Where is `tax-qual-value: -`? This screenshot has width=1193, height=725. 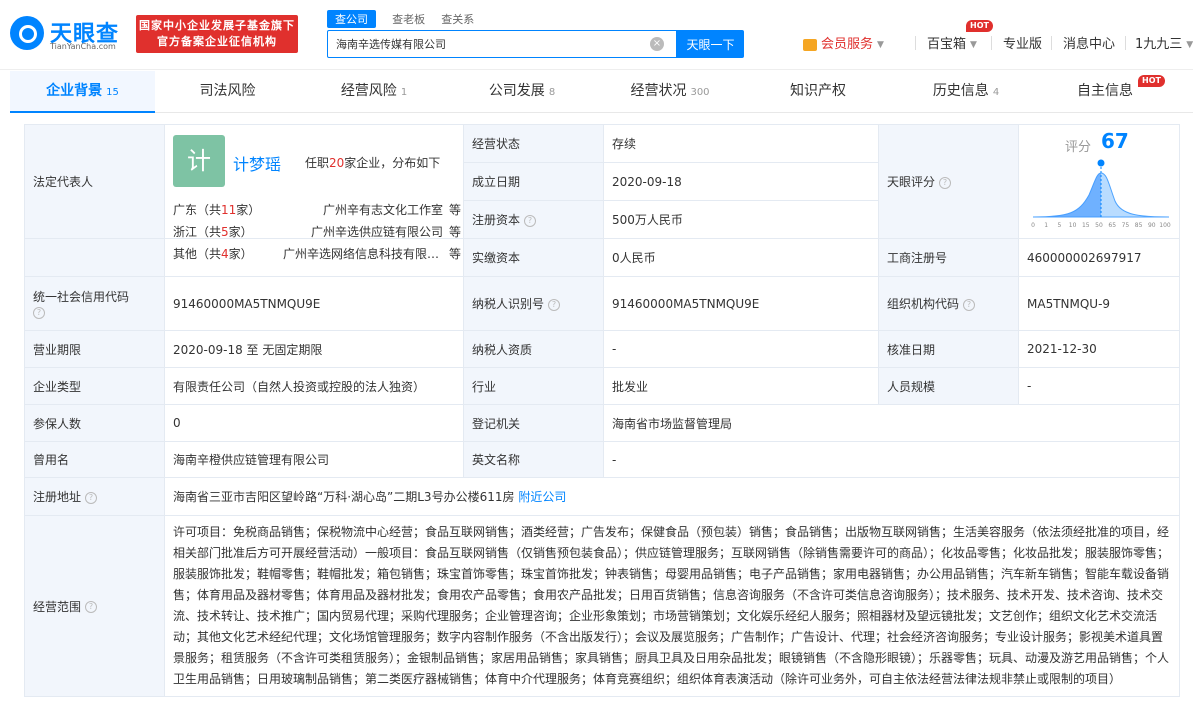
tax-qual-value: - is located at coordinates (741, 349).